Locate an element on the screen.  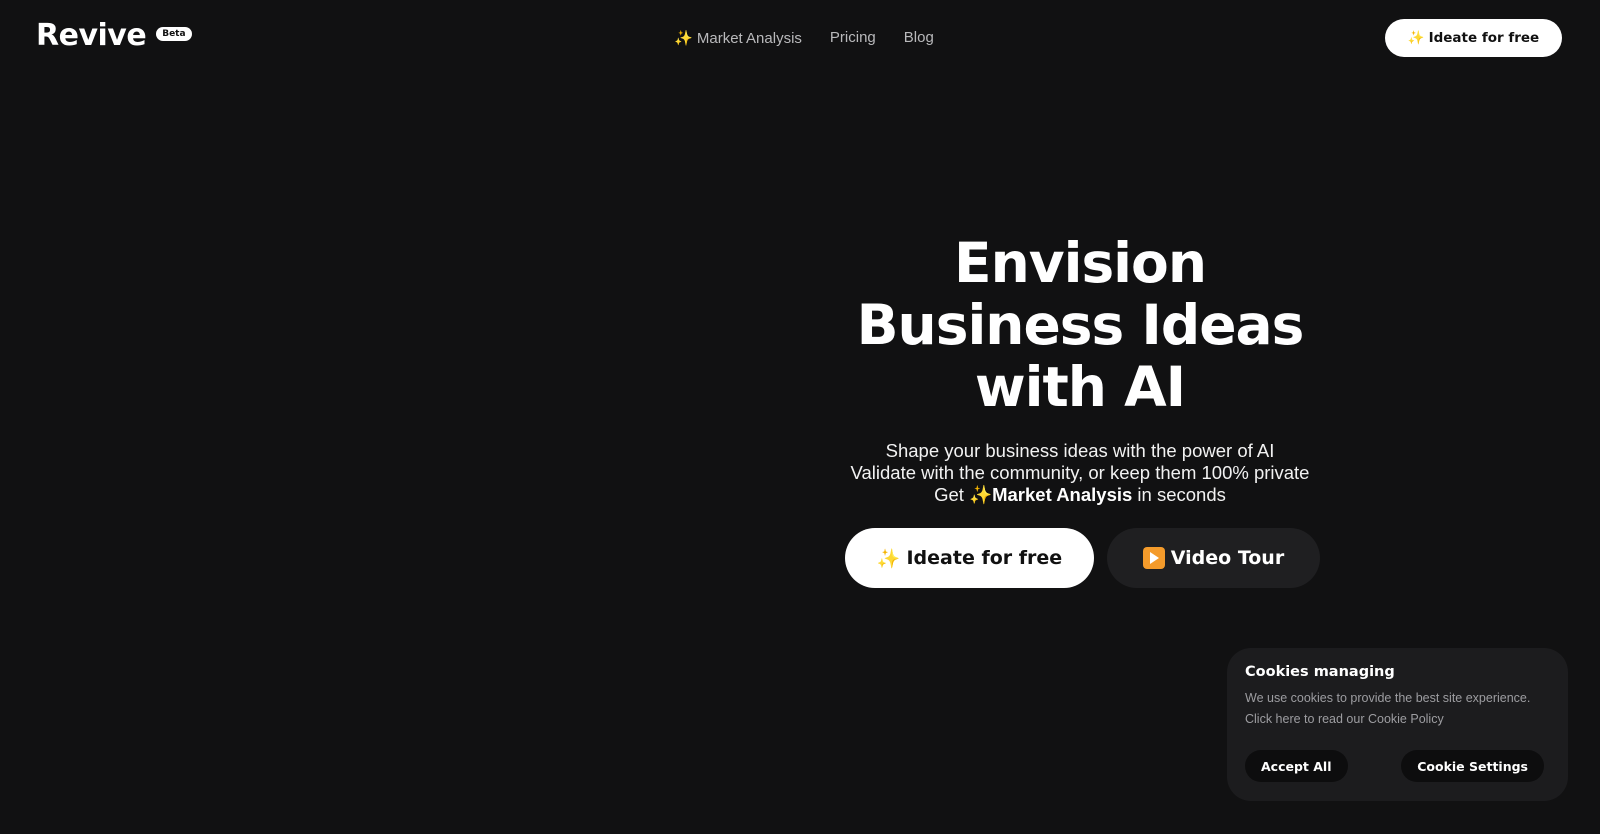
ideate-for-free-label: Ideate for free is located at coordinates (984, 558).